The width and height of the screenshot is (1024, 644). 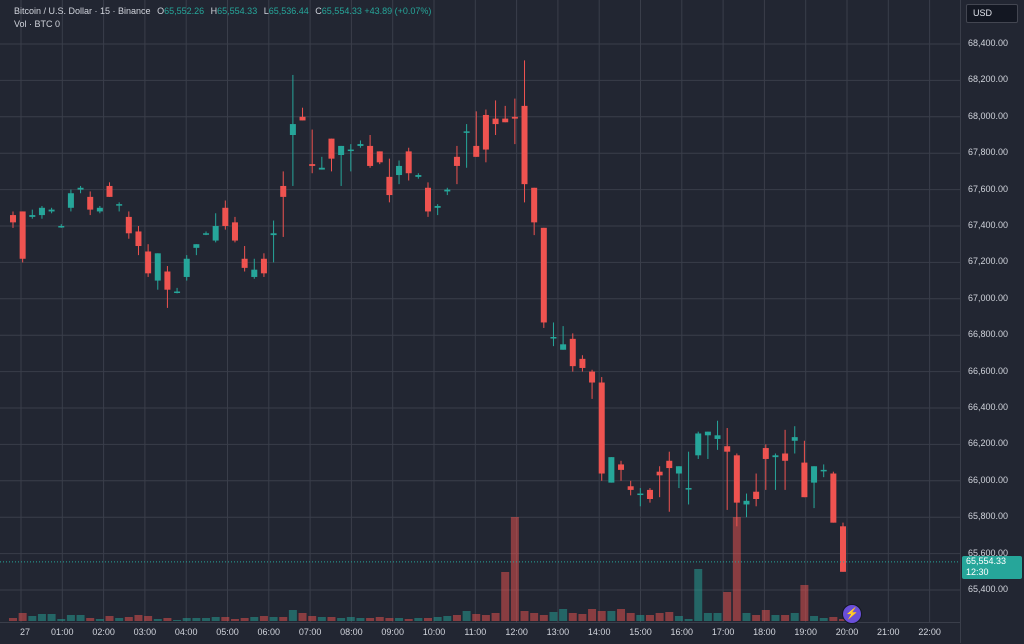 What do you see at coordinates (988, 443) in the screenshot?
I see `price-tick-label: 66,200.00` at bounding box center [988, 443].